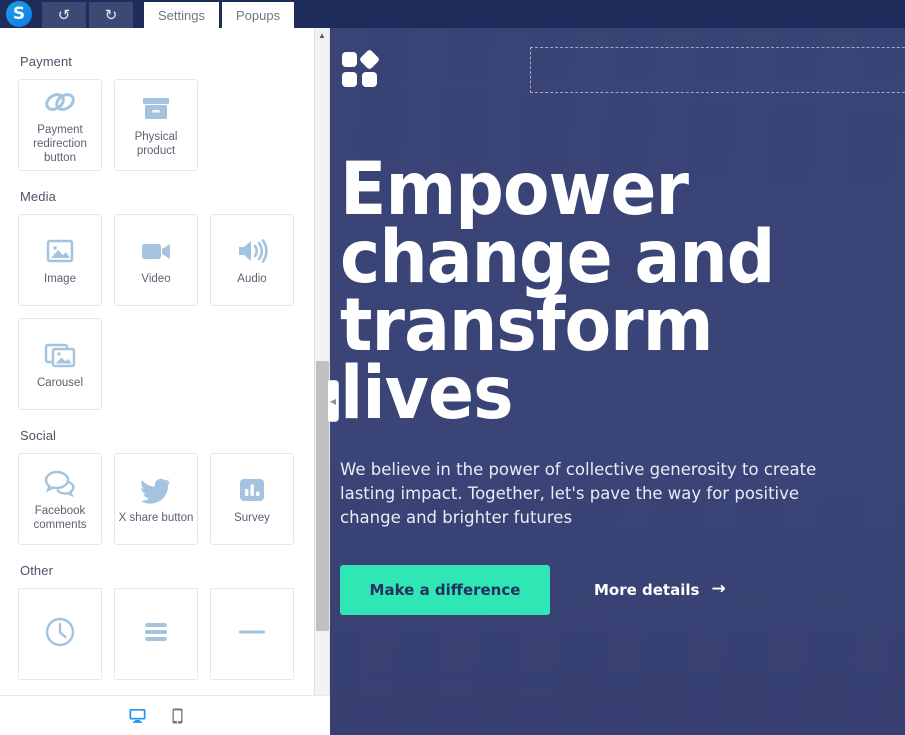  What do you see at coordinates (60, 102) in the screenshot?
I see `link-icon` at bounding box center [60, 102].